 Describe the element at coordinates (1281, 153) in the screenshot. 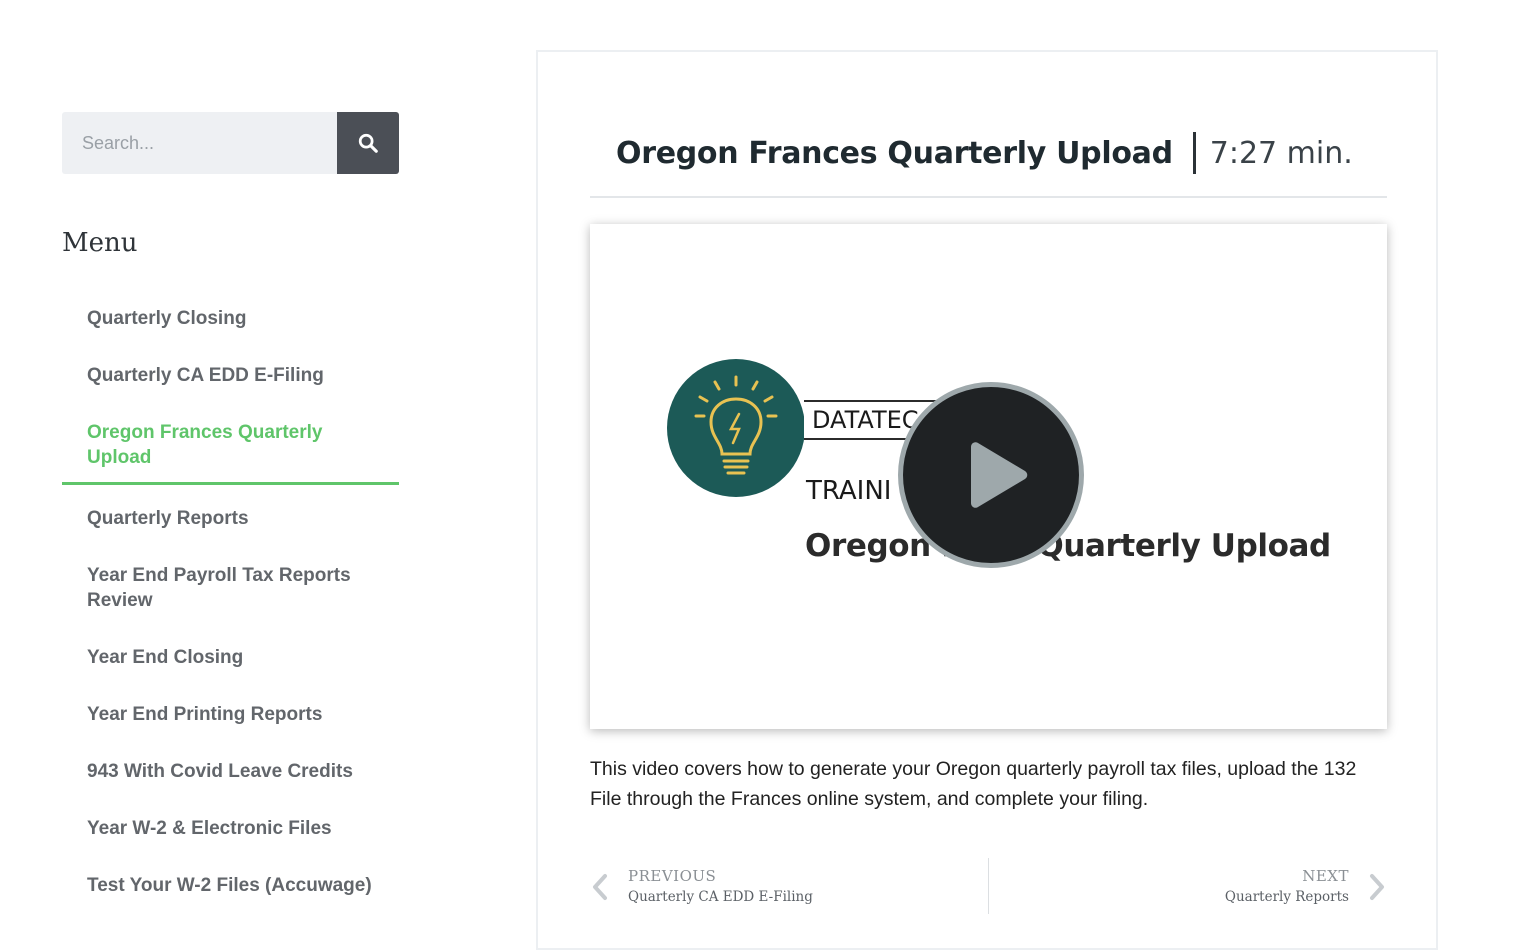

I see `video-duration: 7:27 min.` at that location.